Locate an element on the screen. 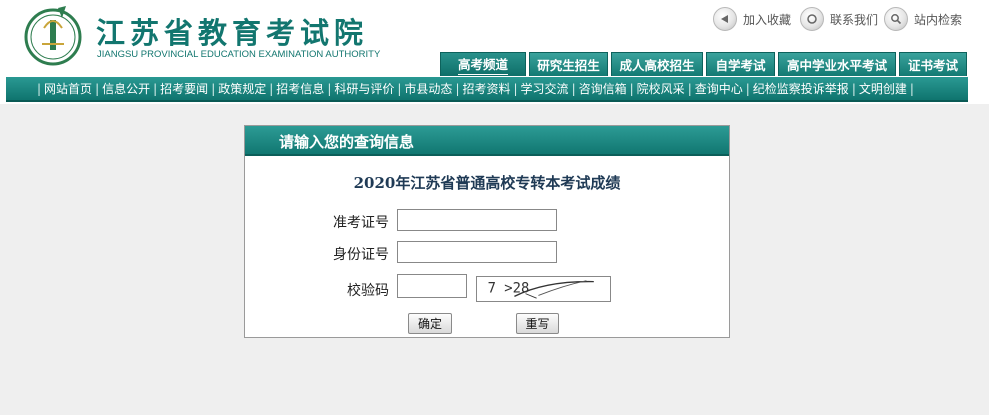 This screenshot has width=989, height=415. tab-graduate: 研究生招生 is located at coordinates (568, 64).